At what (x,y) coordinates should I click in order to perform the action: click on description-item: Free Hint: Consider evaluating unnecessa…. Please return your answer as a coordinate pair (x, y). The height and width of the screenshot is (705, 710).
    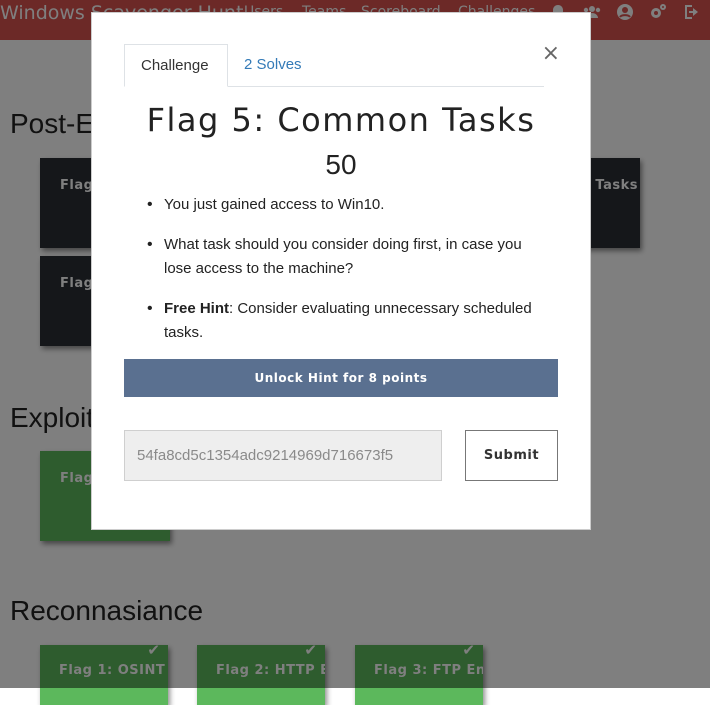
    Looking at the image, I should click on (345, 321).